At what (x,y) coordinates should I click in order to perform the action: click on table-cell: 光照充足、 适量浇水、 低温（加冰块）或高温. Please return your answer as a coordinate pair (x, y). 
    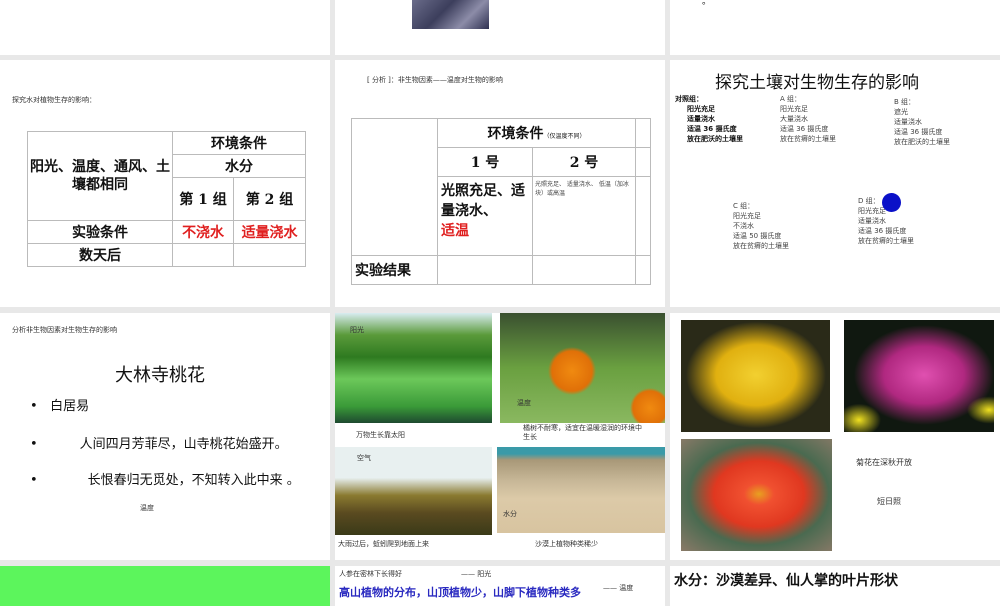
    Looking at the image, I should click on (584, 216).